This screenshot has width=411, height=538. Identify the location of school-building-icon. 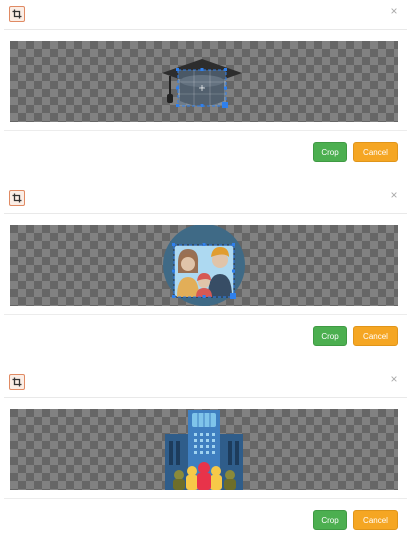
(204, 450).